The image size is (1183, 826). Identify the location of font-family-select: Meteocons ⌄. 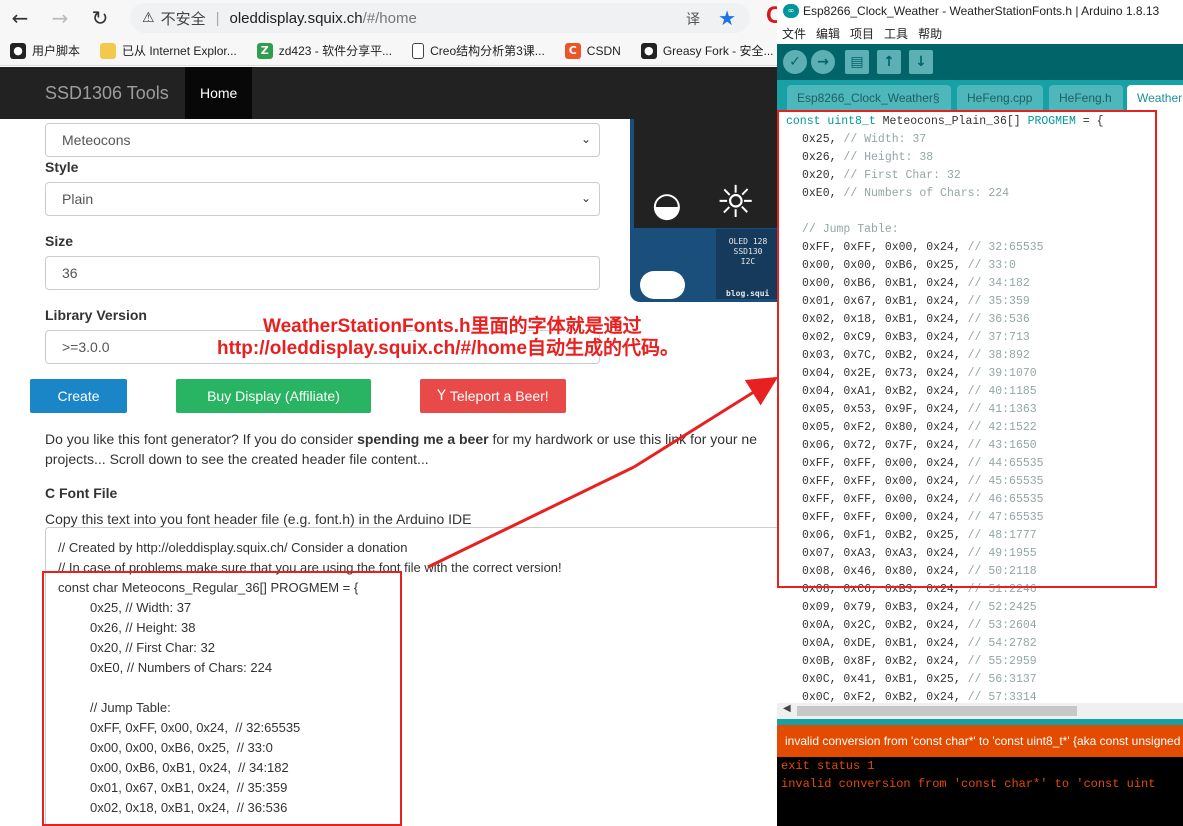
(322, 140).